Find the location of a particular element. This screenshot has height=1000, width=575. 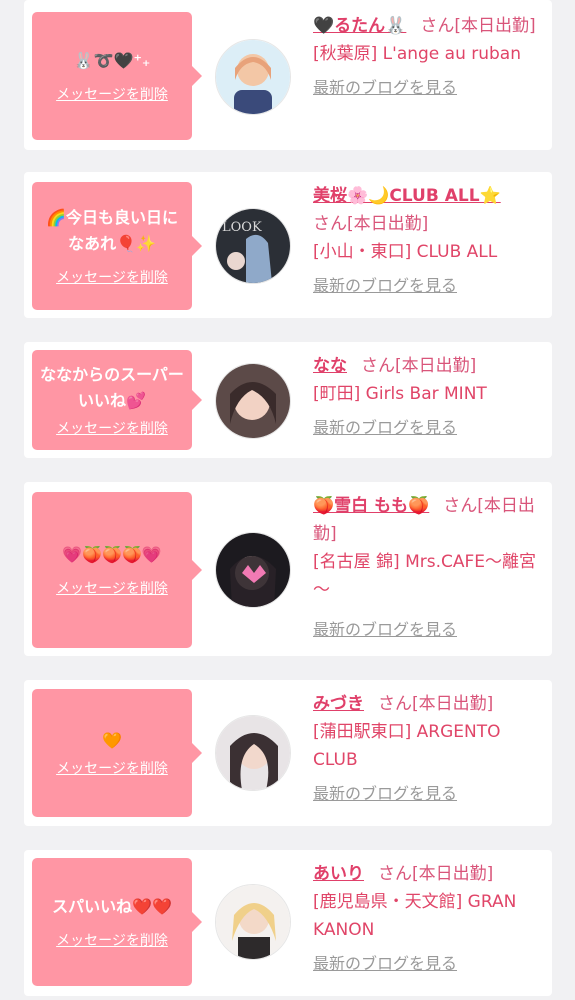

message-bubble: 💗🍑🍑🍑💗 メッセージを削除 is located at coordinates (117, 570).